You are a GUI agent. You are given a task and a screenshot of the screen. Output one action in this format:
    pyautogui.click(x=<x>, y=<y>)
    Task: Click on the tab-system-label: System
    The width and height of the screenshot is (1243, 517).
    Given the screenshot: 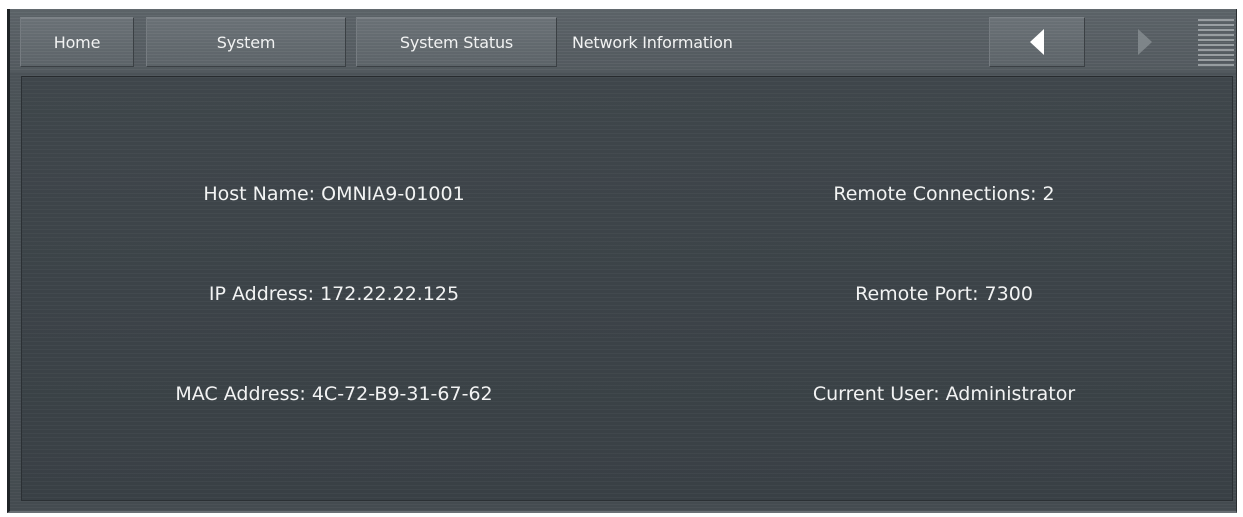 What is the action you would take?
    pyautogui.click(x=246, y=42)
    